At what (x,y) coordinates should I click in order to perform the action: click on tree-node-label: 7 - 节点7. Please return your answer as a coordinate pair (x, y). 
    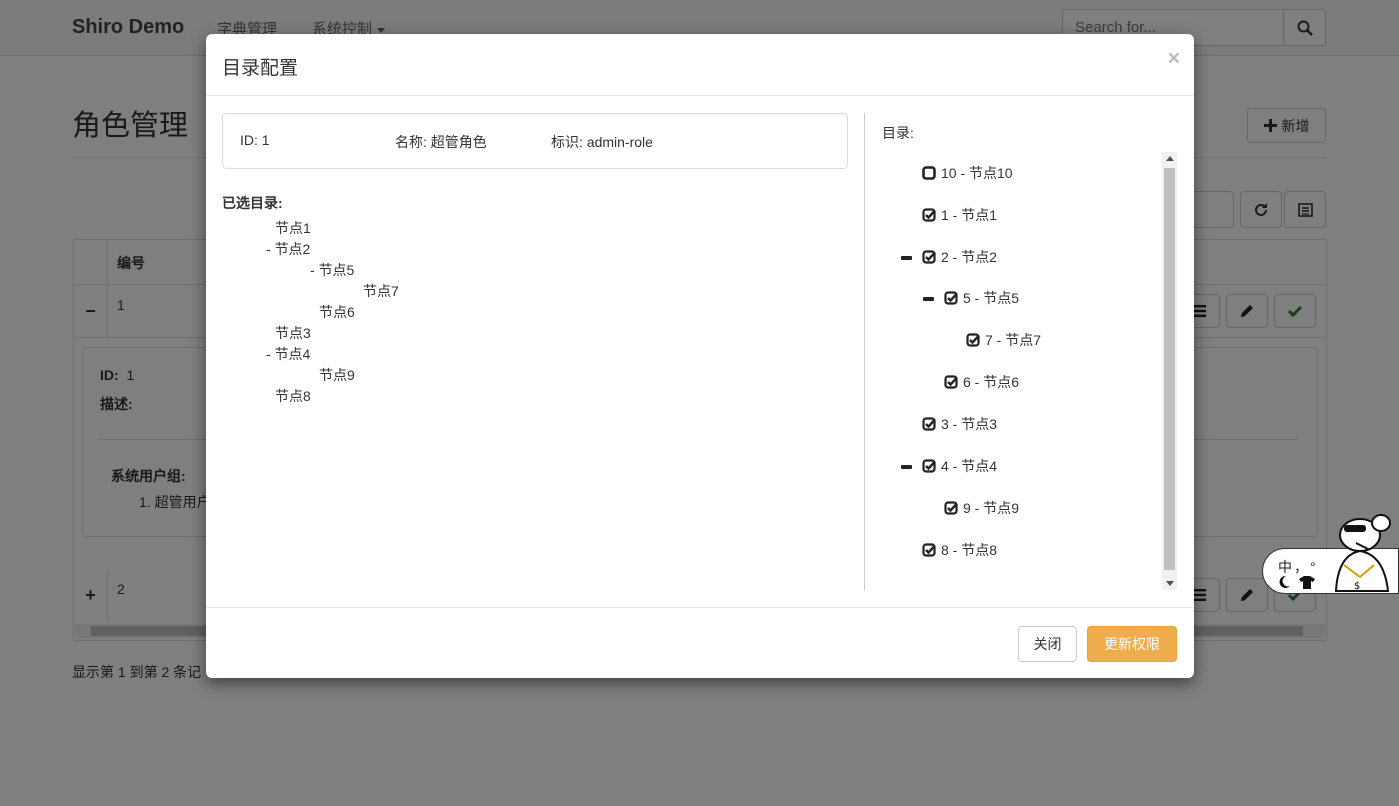
    Looking at the image, I should click on (1013, 340).